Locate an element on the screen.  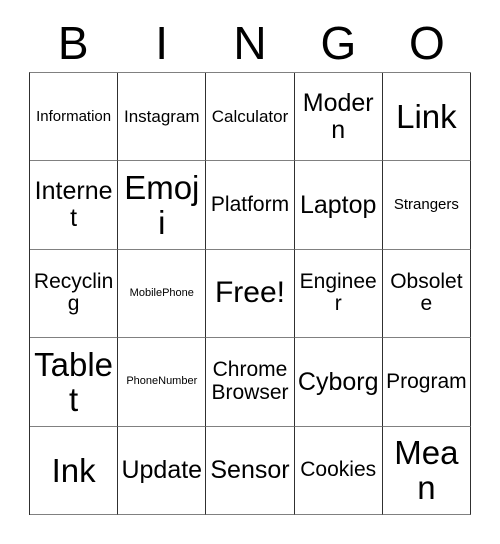
bingo-cell-n5: Sensor is located at coordinates (250, 470).